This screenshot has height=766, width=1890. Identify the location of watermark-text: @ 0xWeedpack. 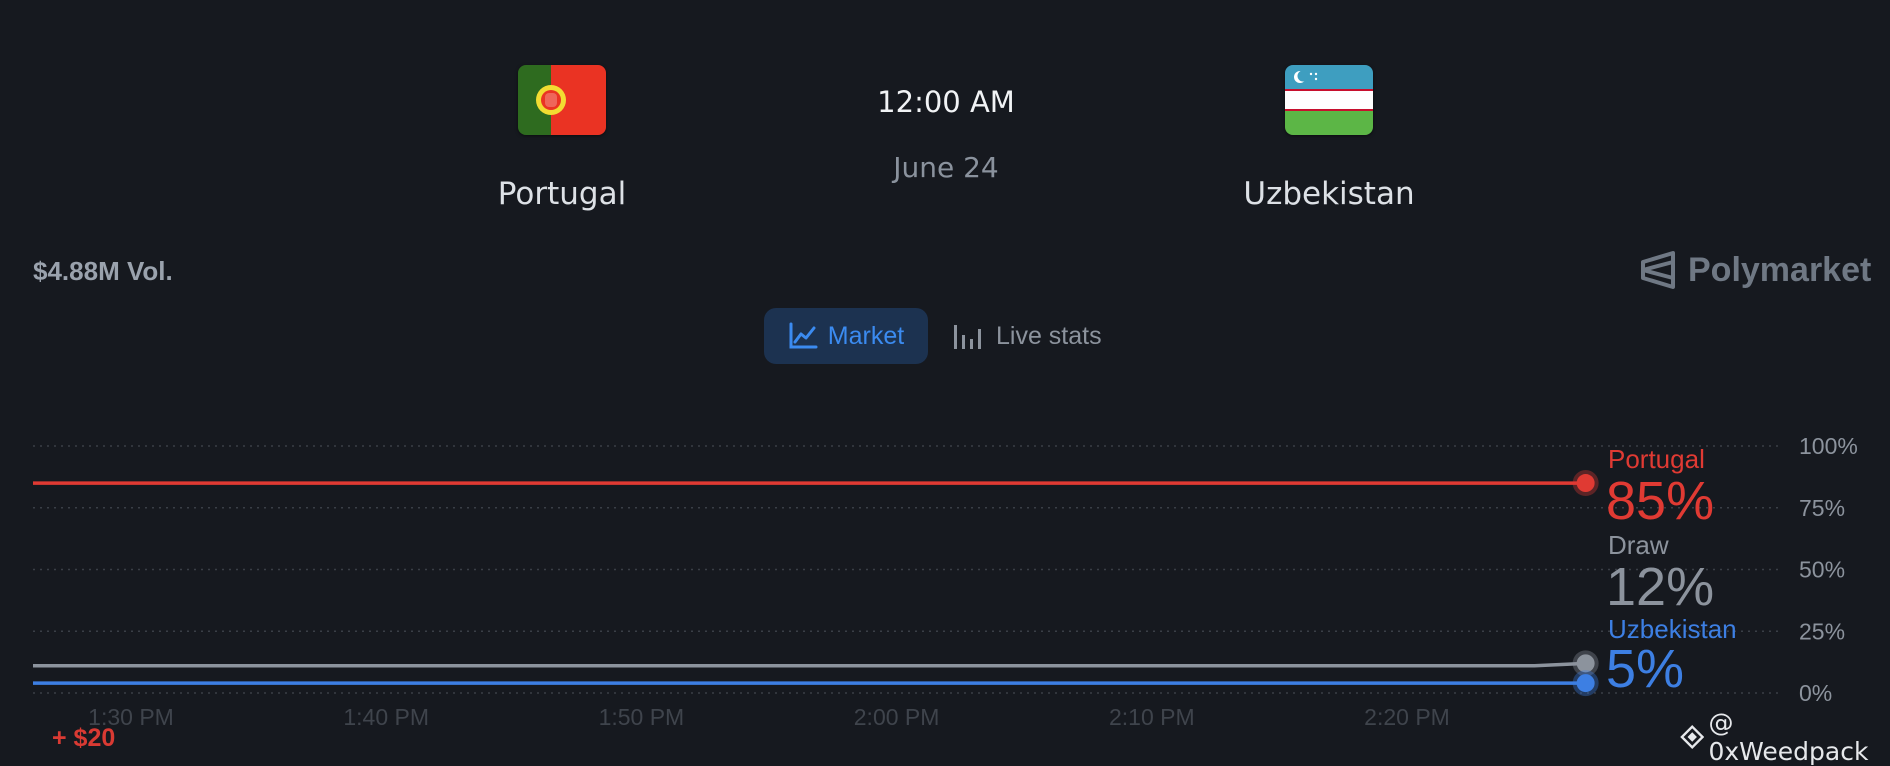
(1788, 737).